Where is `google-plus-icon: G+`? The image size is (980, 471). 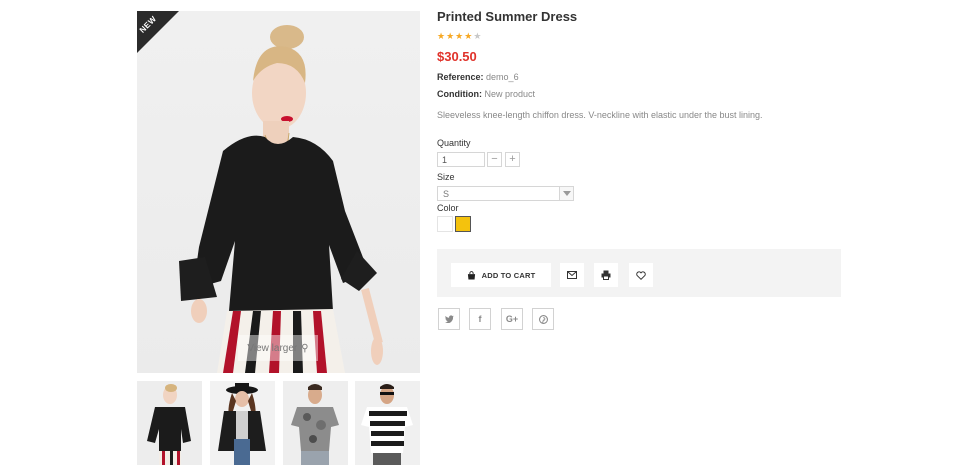
google-plus-icon: G+ is located at coordinates (512, 319).